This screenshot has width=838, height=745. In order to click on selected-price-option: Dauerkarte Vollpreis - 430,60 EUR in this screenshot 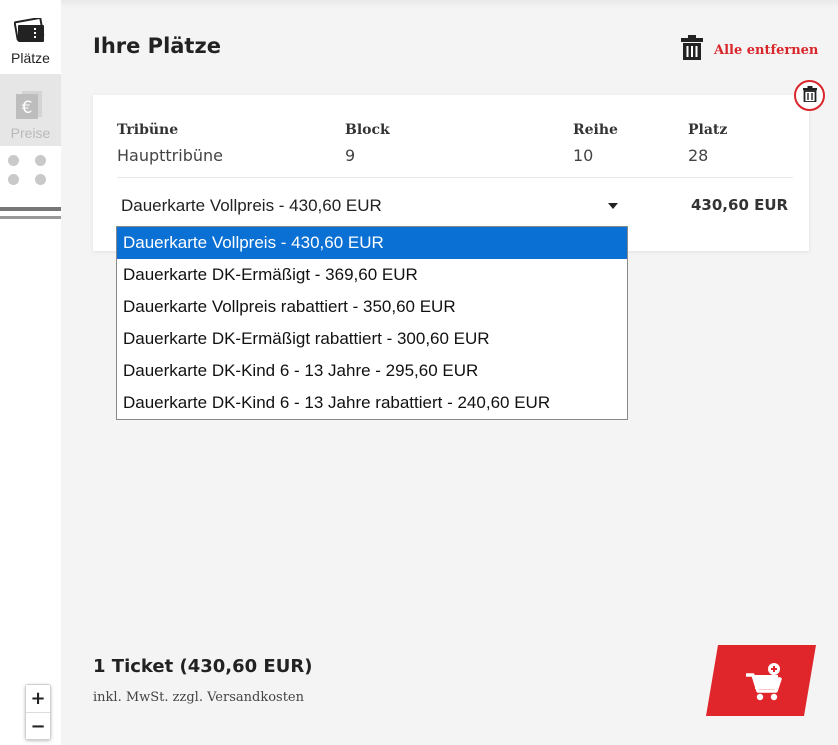, I will do `click(251, 205)`.